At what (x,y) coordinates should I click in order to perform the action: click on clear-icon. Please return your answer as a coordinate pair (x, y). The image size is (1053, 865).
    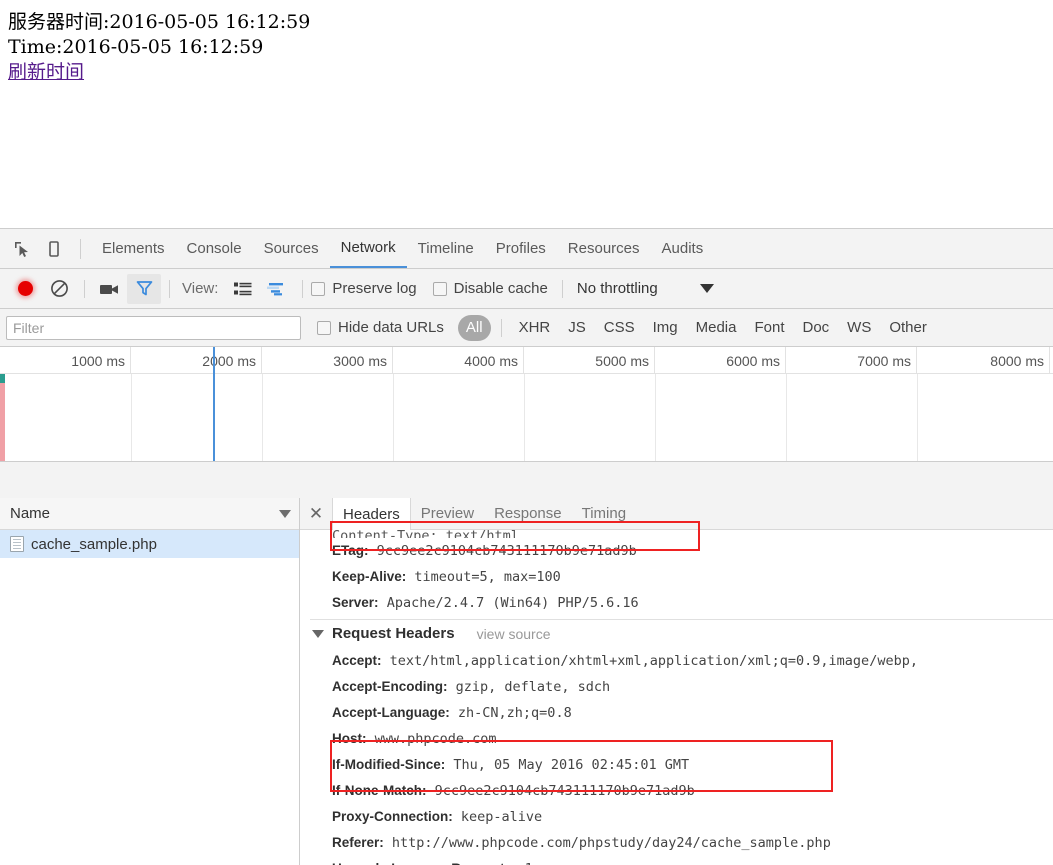
    Looking at the image, I should click on (59, 289).